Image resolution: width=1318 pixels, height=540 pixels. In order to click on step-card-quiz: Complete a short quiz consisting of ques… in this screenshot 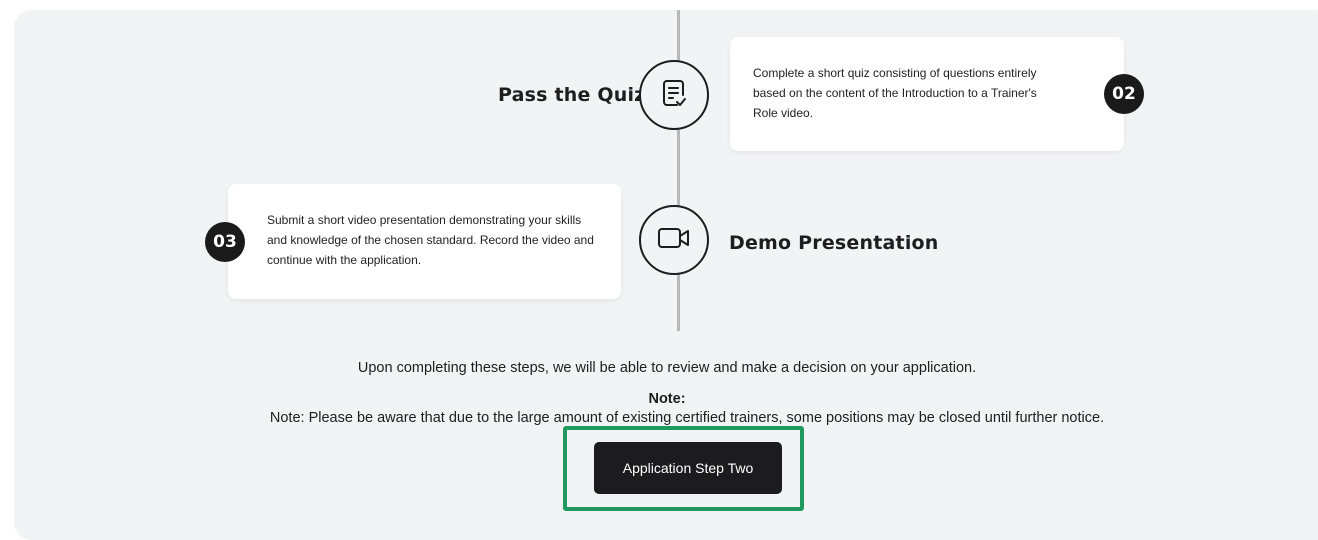, I will do `click(927, 94)`.